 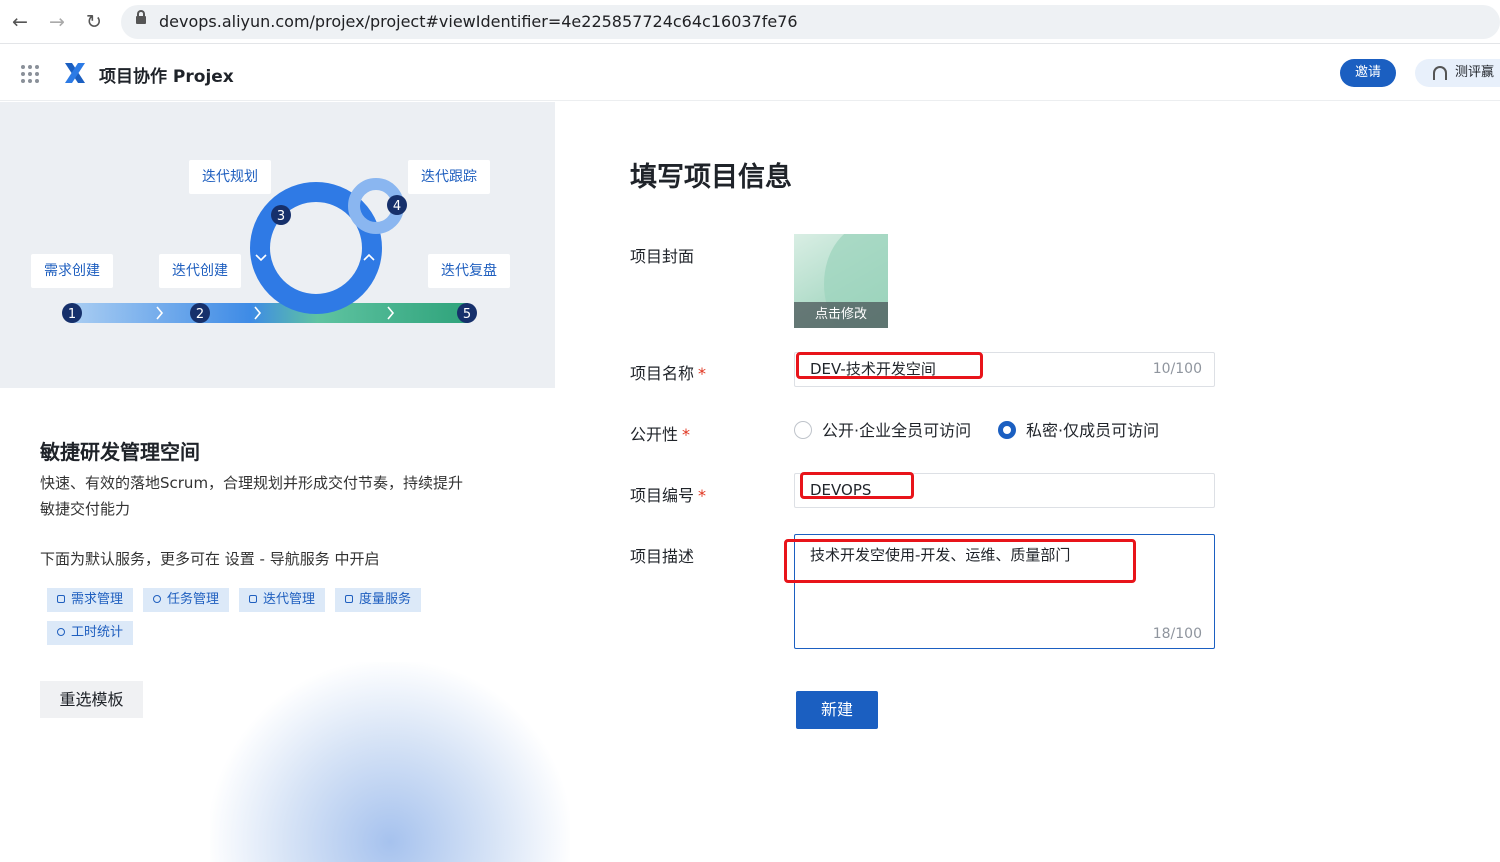 What do you see at coordinates (230, 177) in the screenshot?
I see `step-label-iteration-plan: 迭代规划` at bounding box center [230, 177].